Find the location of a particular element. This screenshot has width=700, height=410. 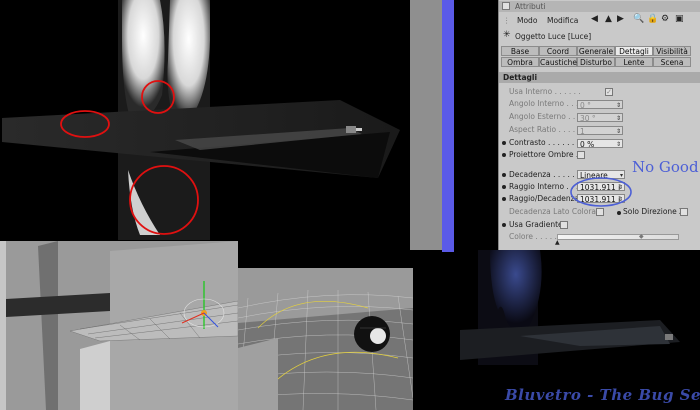

raggio-interno-animate-dot is located at coordinates (504, 187).